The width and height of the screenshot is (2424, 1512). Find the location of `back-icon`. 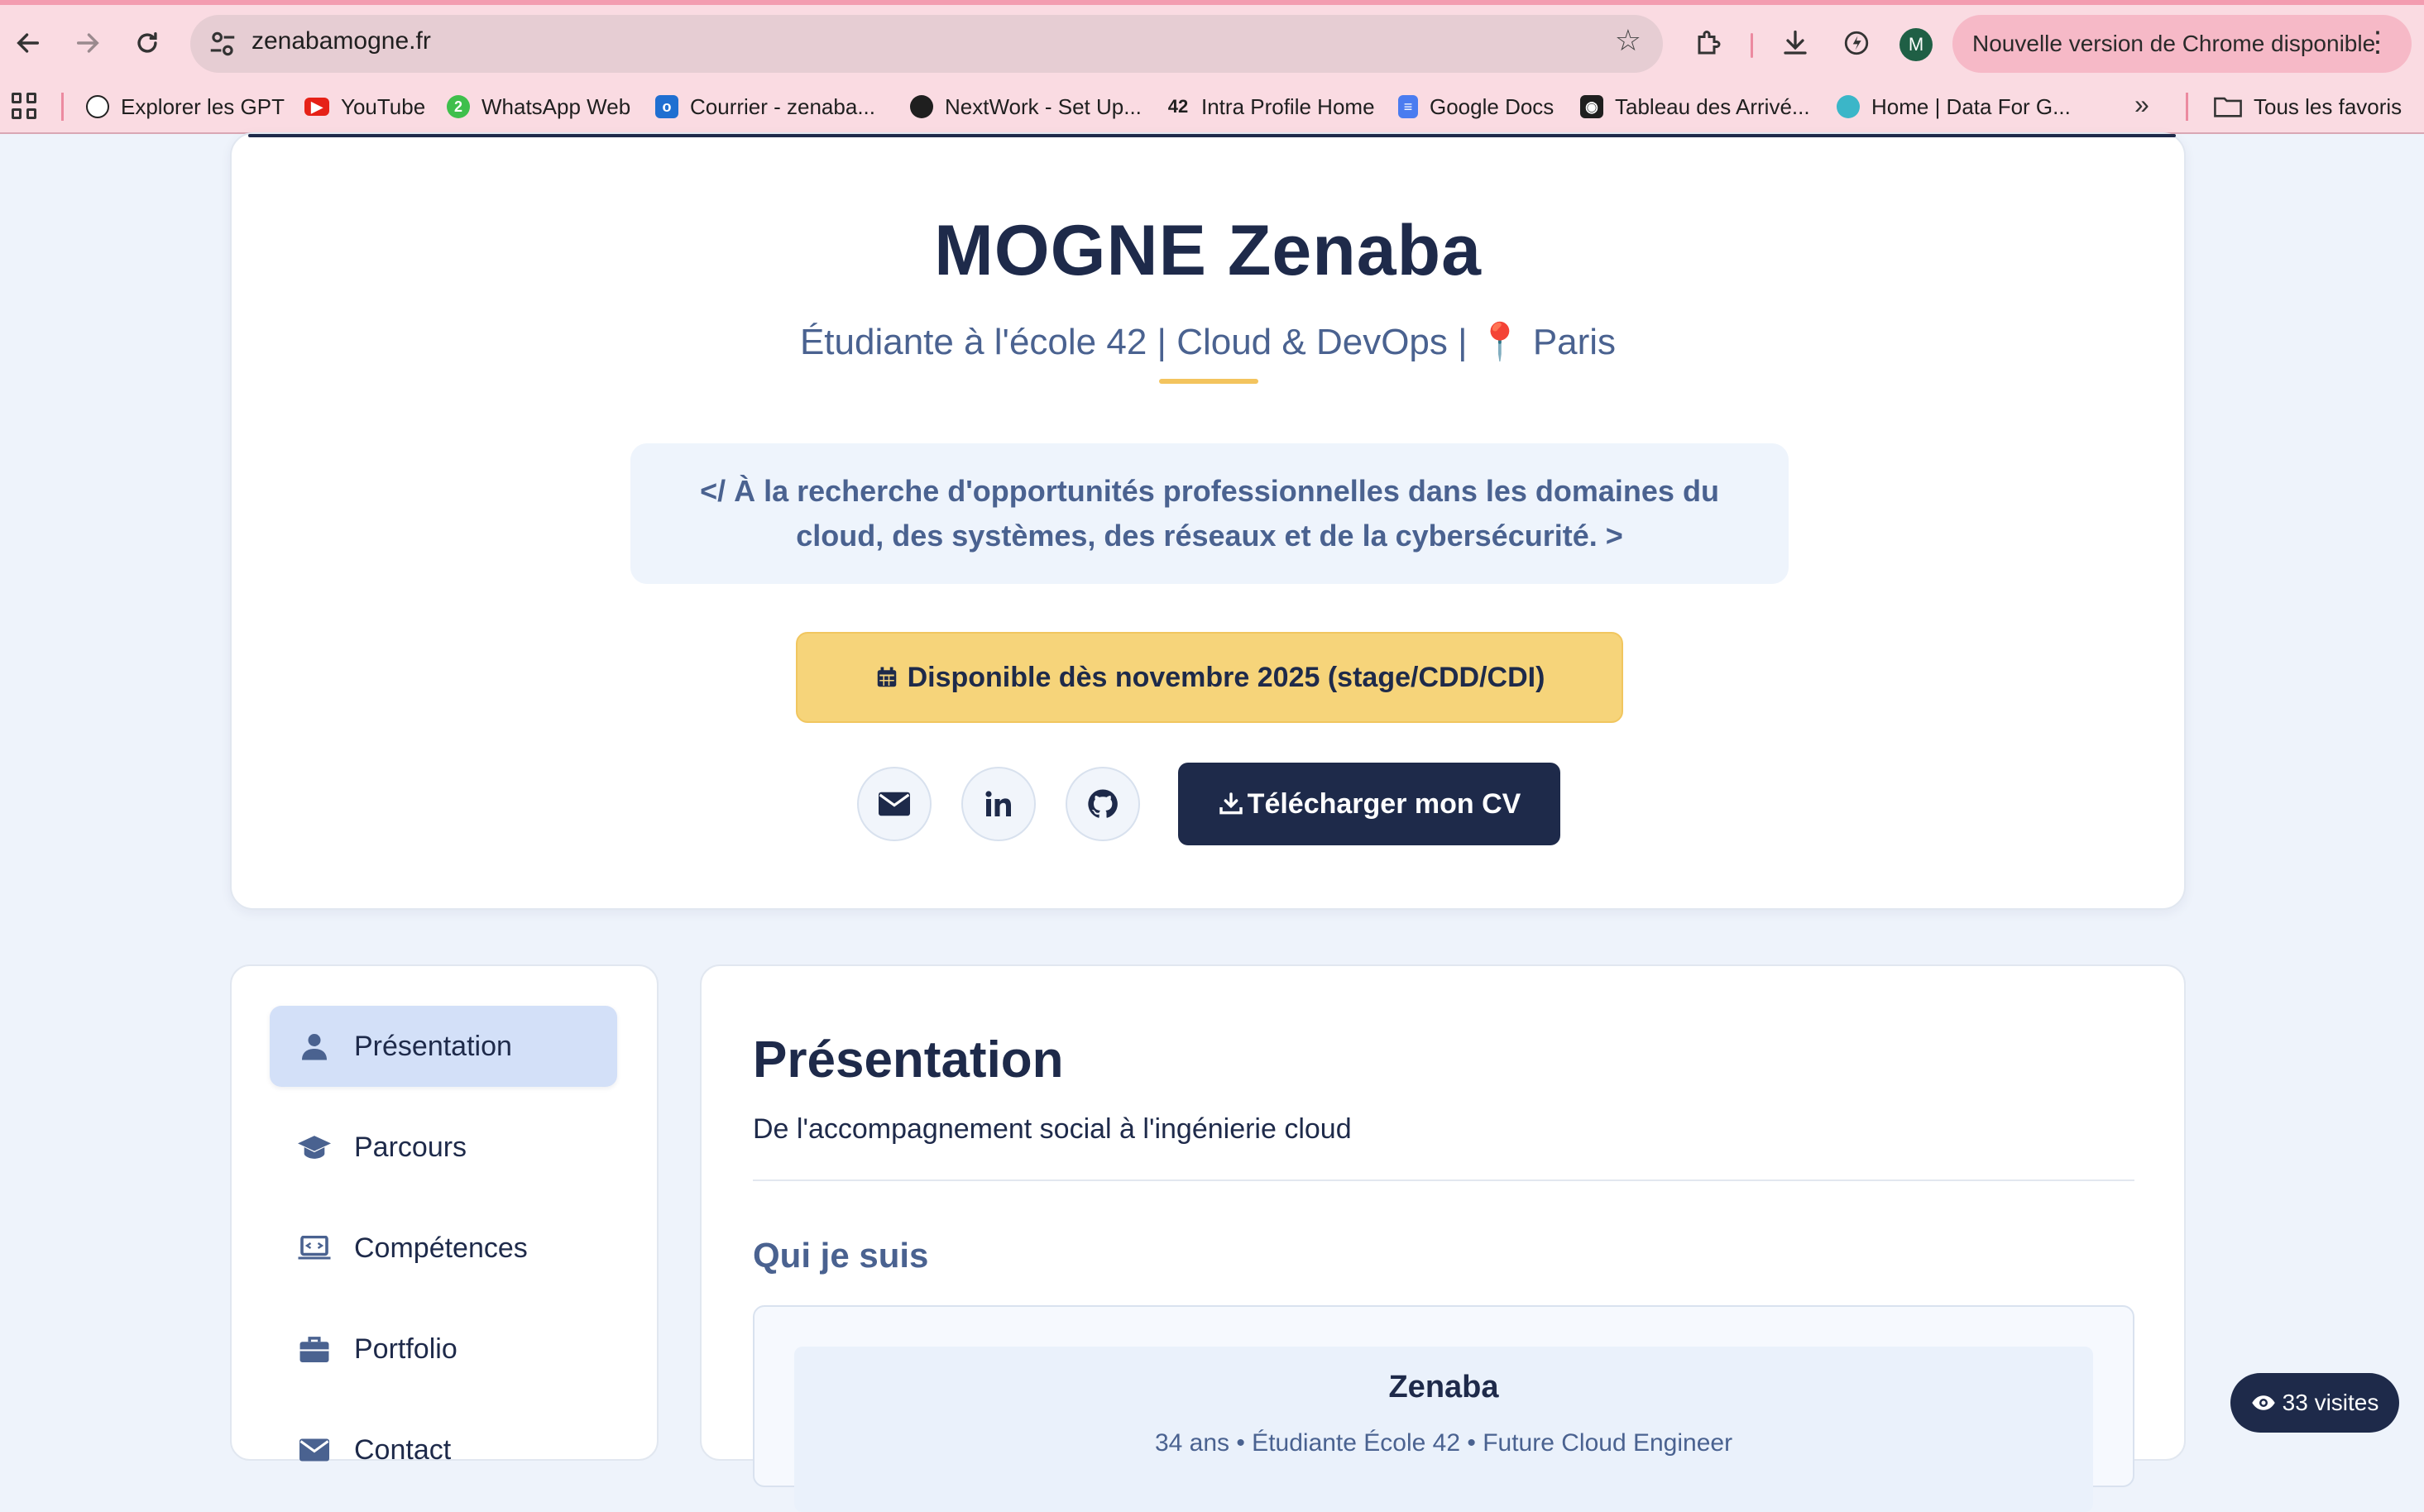

back-icon is located at coordinates (28, 43).